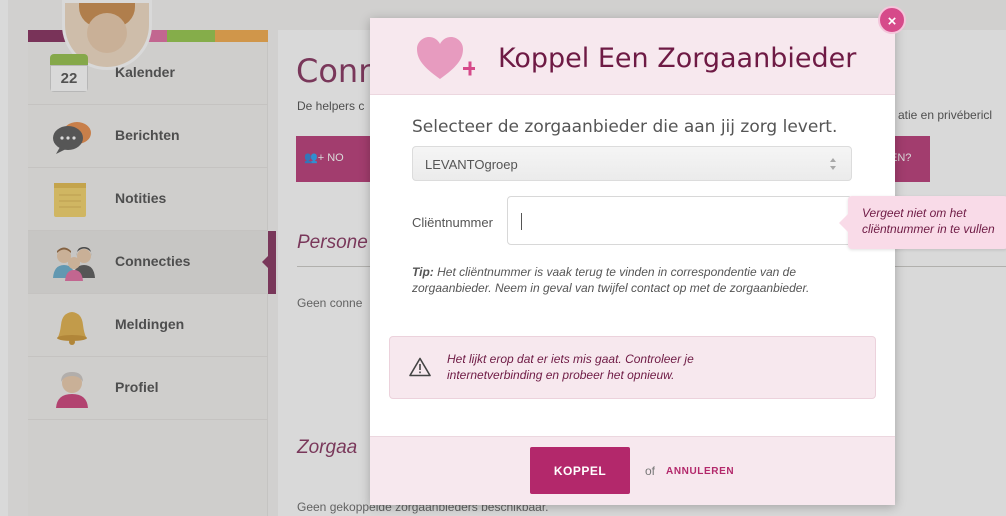 This screenshot has width=1006, height=516. What do you see at coordinates (833, 164) in the screenshot?
I see `select-arrows-icon` at bounding box center [833, 164].